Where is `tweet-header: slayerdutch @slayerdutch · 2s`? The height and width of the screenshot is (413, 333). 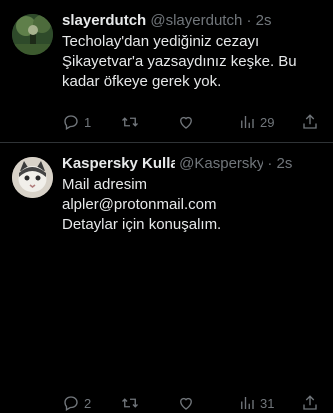
tweet-header: slayerdutch @slayerdutch · 2s is located at coordinates (193, 21).